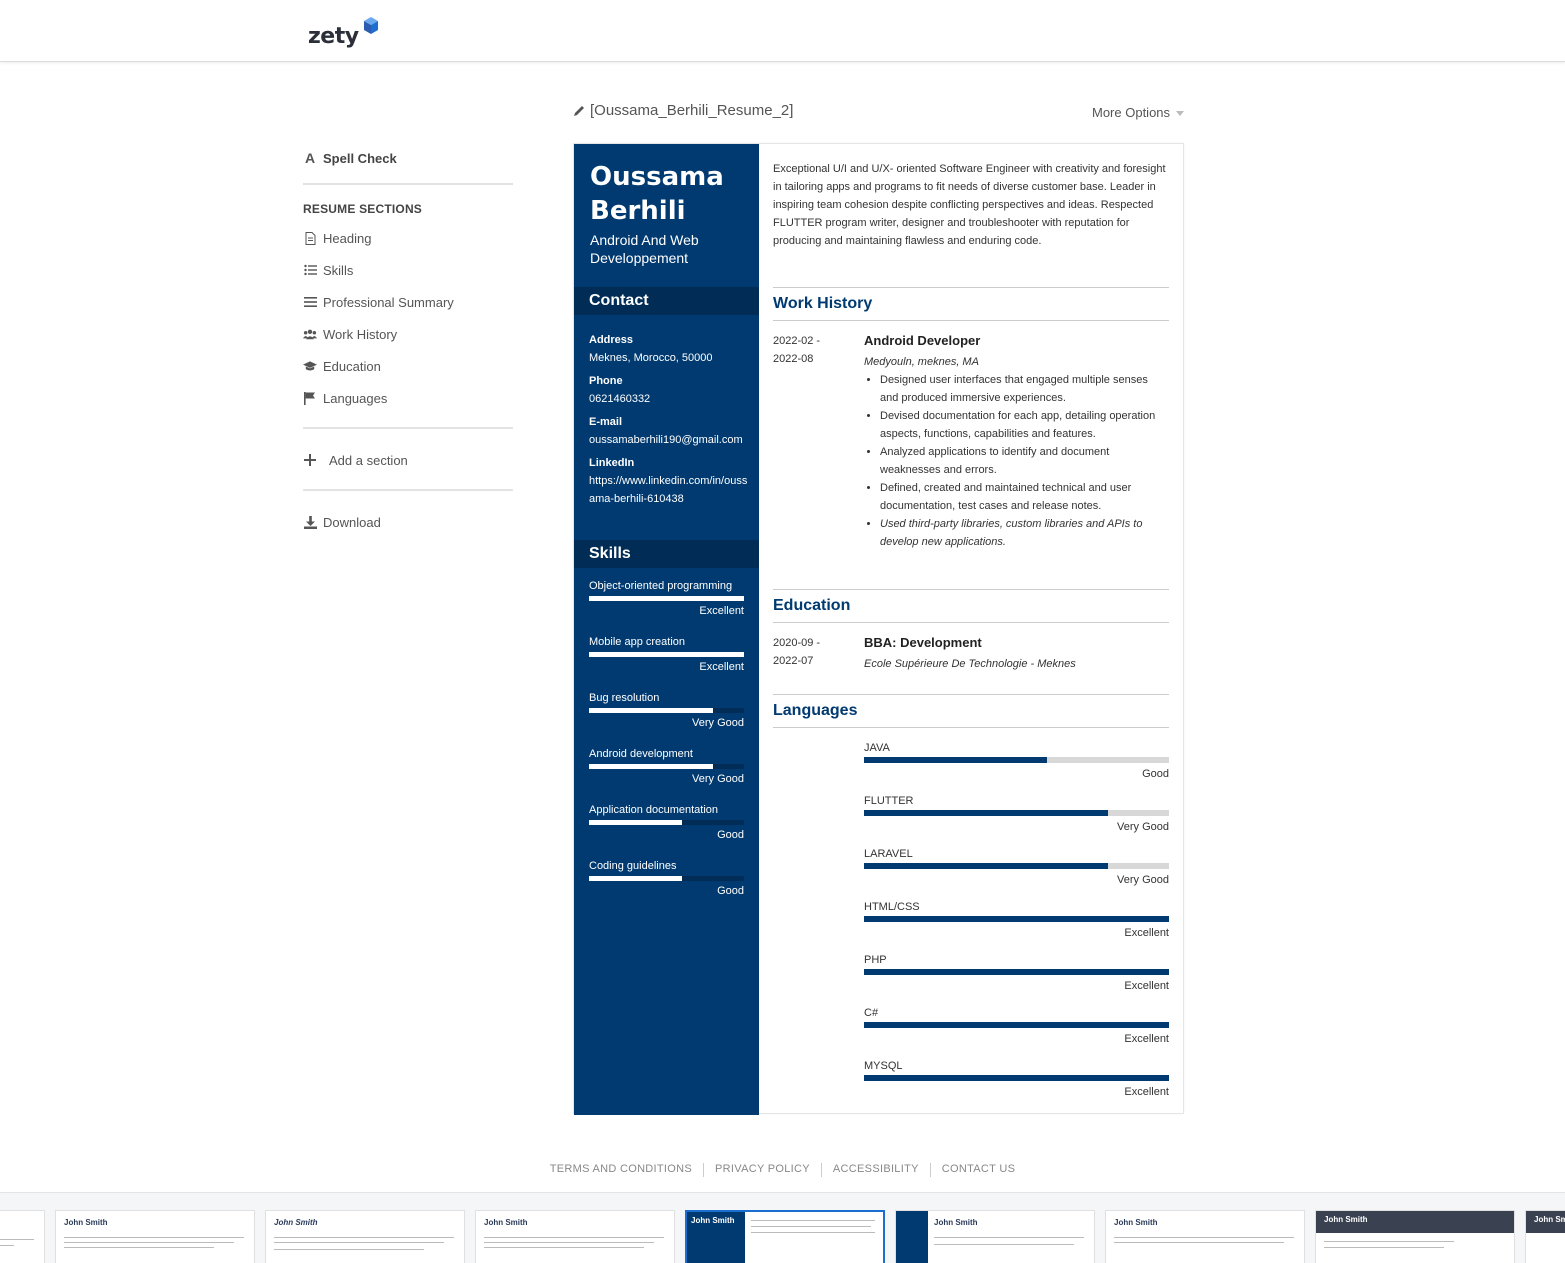  What do you see at coordinates (310, 158) in the screenshot?
I see `spell-check-icon: A` at bounding box center [310, 158].